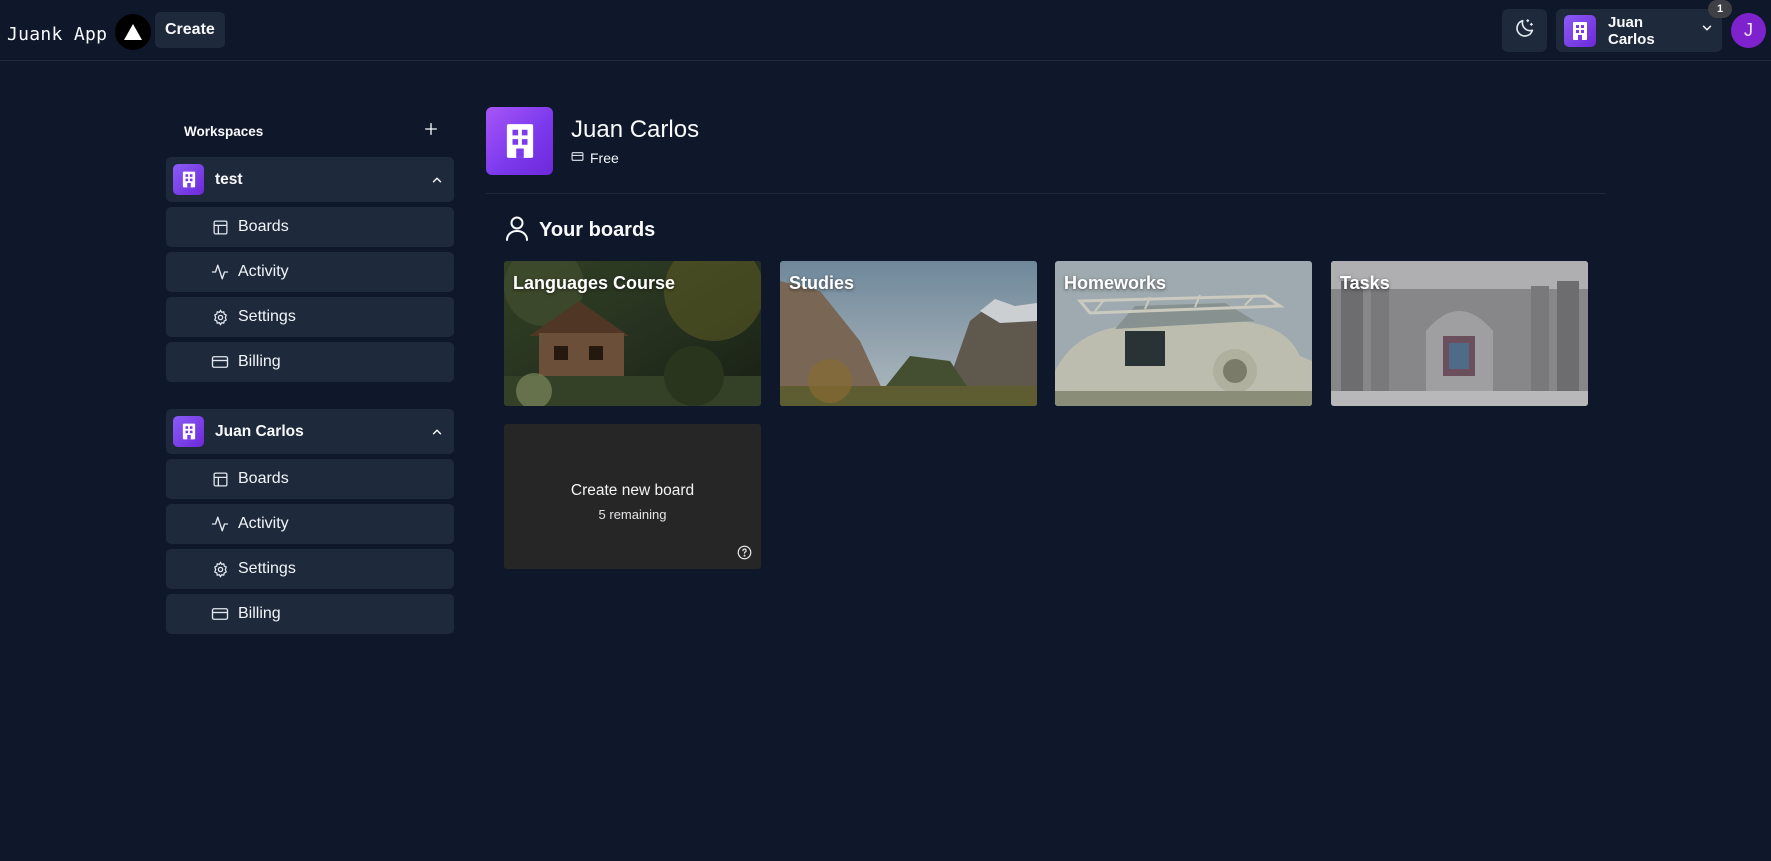 The width and height of the screenshot is (1771, 861). Describe the element at coordinates (133, 32) in the screenshot. I see `triangle-logo-icon` at that location.